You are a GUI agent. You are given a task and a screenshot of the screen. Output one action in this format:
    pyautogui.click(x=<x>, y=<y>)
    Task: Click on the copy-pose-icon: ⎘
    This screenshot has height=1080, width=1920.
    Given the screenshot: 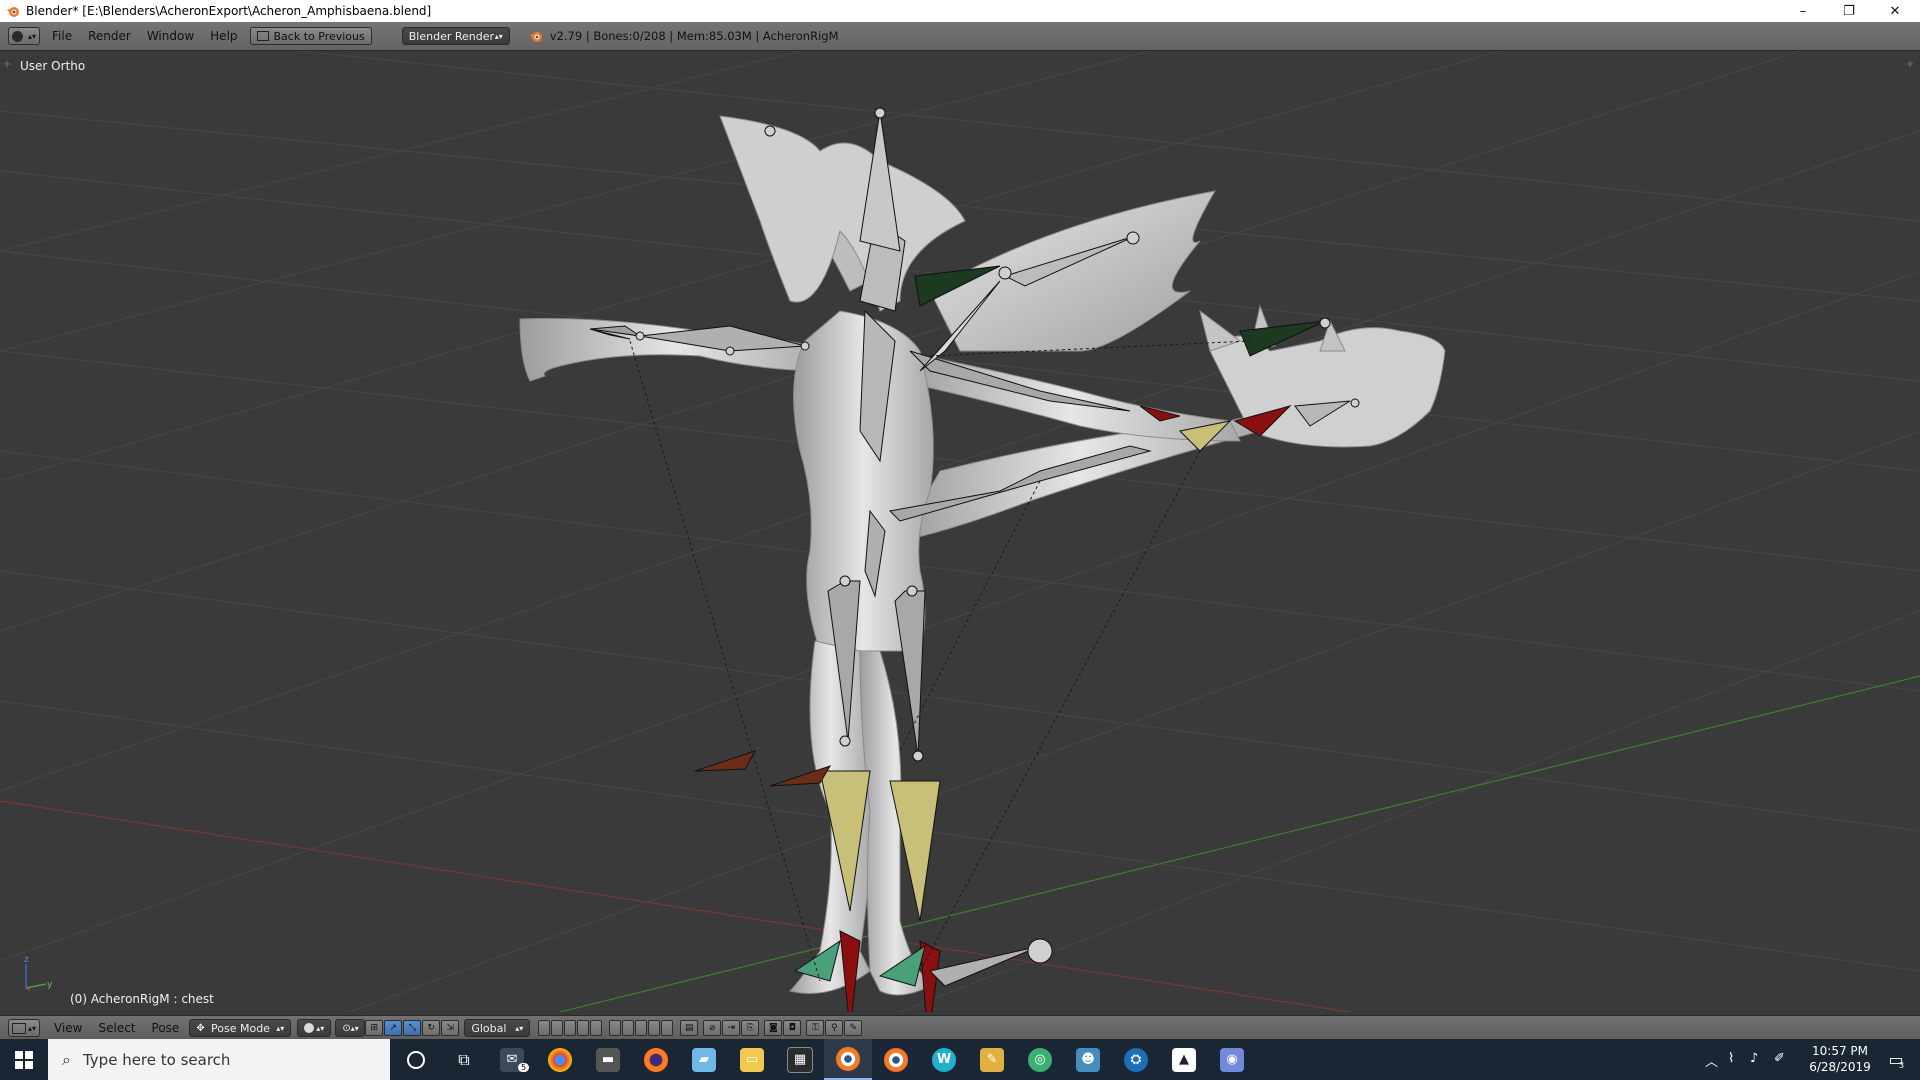 What is the action you would take?
    pyautogui.click(x=750, y=1028)
    